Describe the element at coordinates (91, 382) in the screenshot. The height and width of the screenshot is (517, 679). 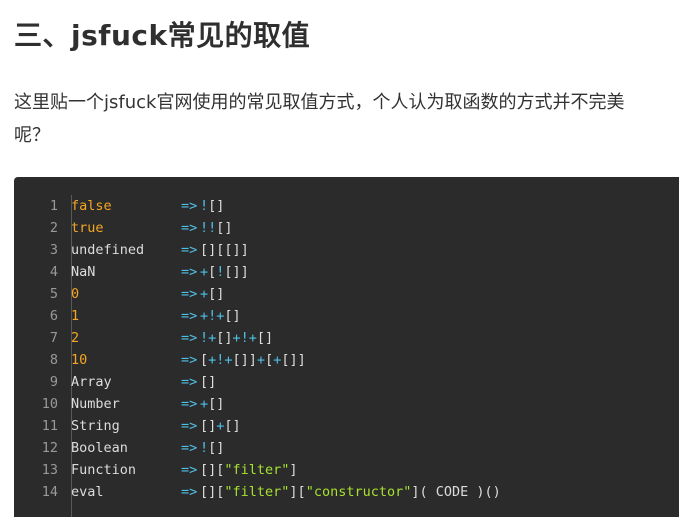
I see `code-value-name: Array` at that location.